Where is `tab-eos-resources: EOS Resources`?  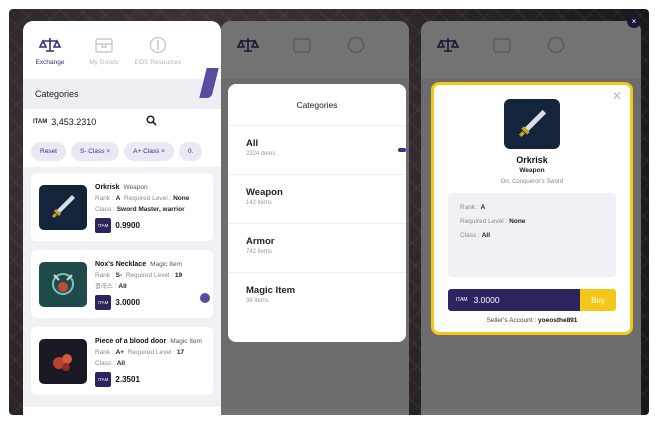 tab-eos-resources: EOS Resources is located at coordinates (158, 49).